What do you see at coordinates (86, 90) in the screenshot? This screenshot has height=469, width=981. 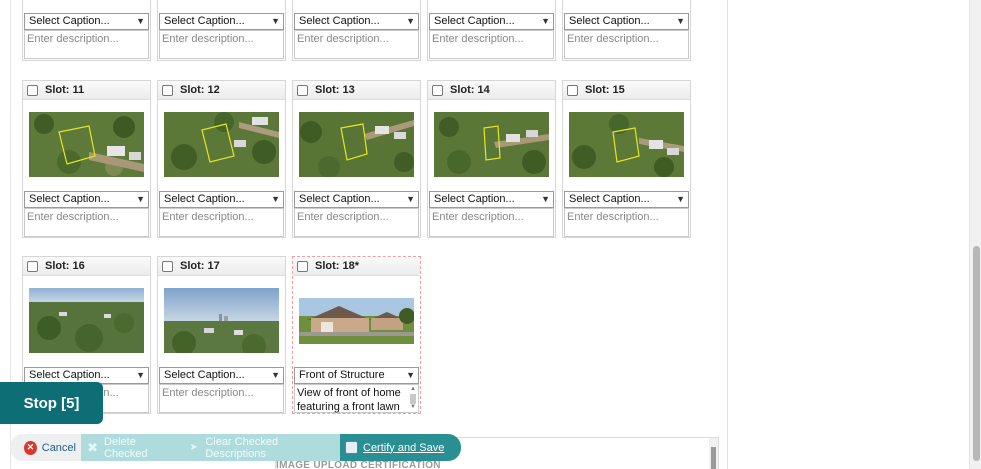 I see `slot-header: Slot: 11` at bounding box center [86, 90].